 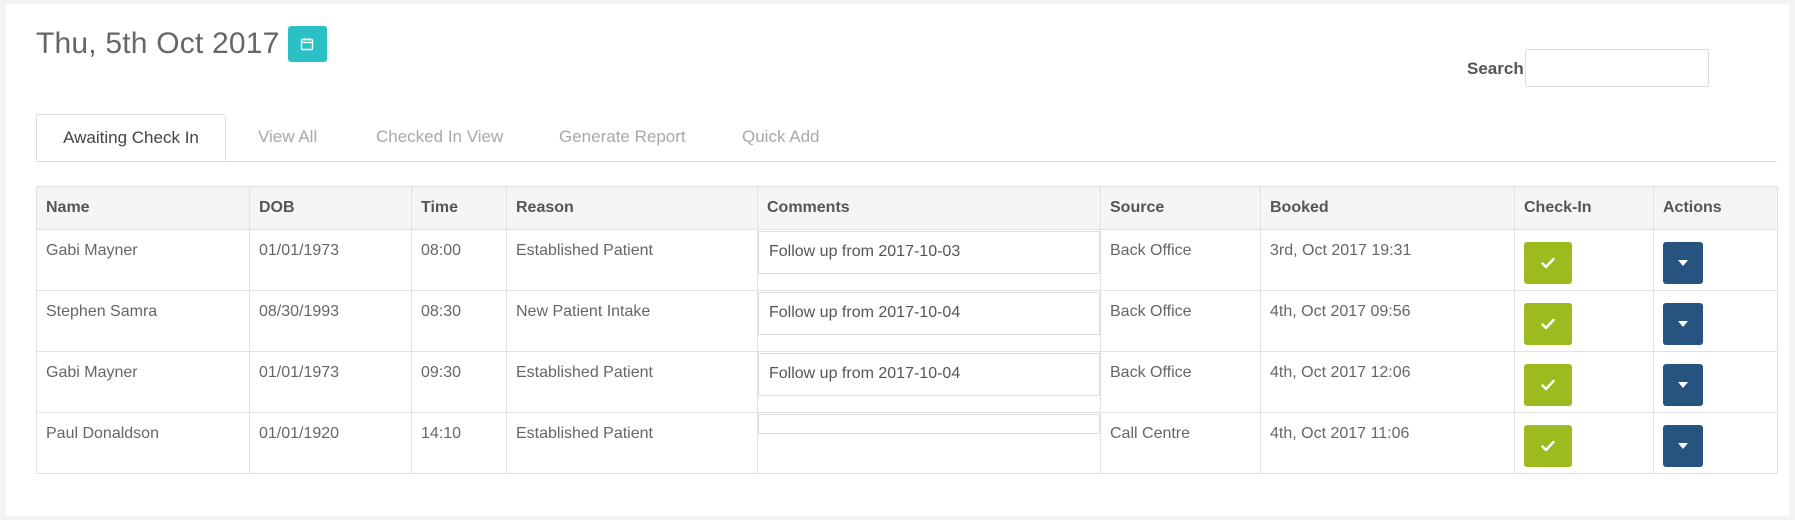 What do you see at coordinates (439, 137) in the screenshot?
I see `tab-checked-in-view: Checked In View` at bounding box center [439, 137].